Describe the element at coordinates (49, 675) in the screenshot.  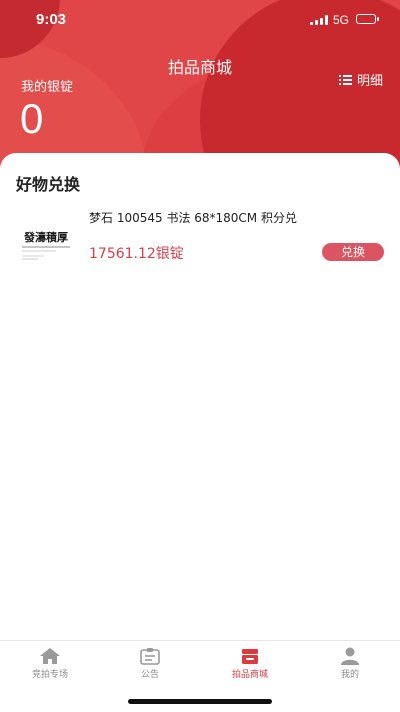
I see `tab-label: 竞拍专场` at that location.